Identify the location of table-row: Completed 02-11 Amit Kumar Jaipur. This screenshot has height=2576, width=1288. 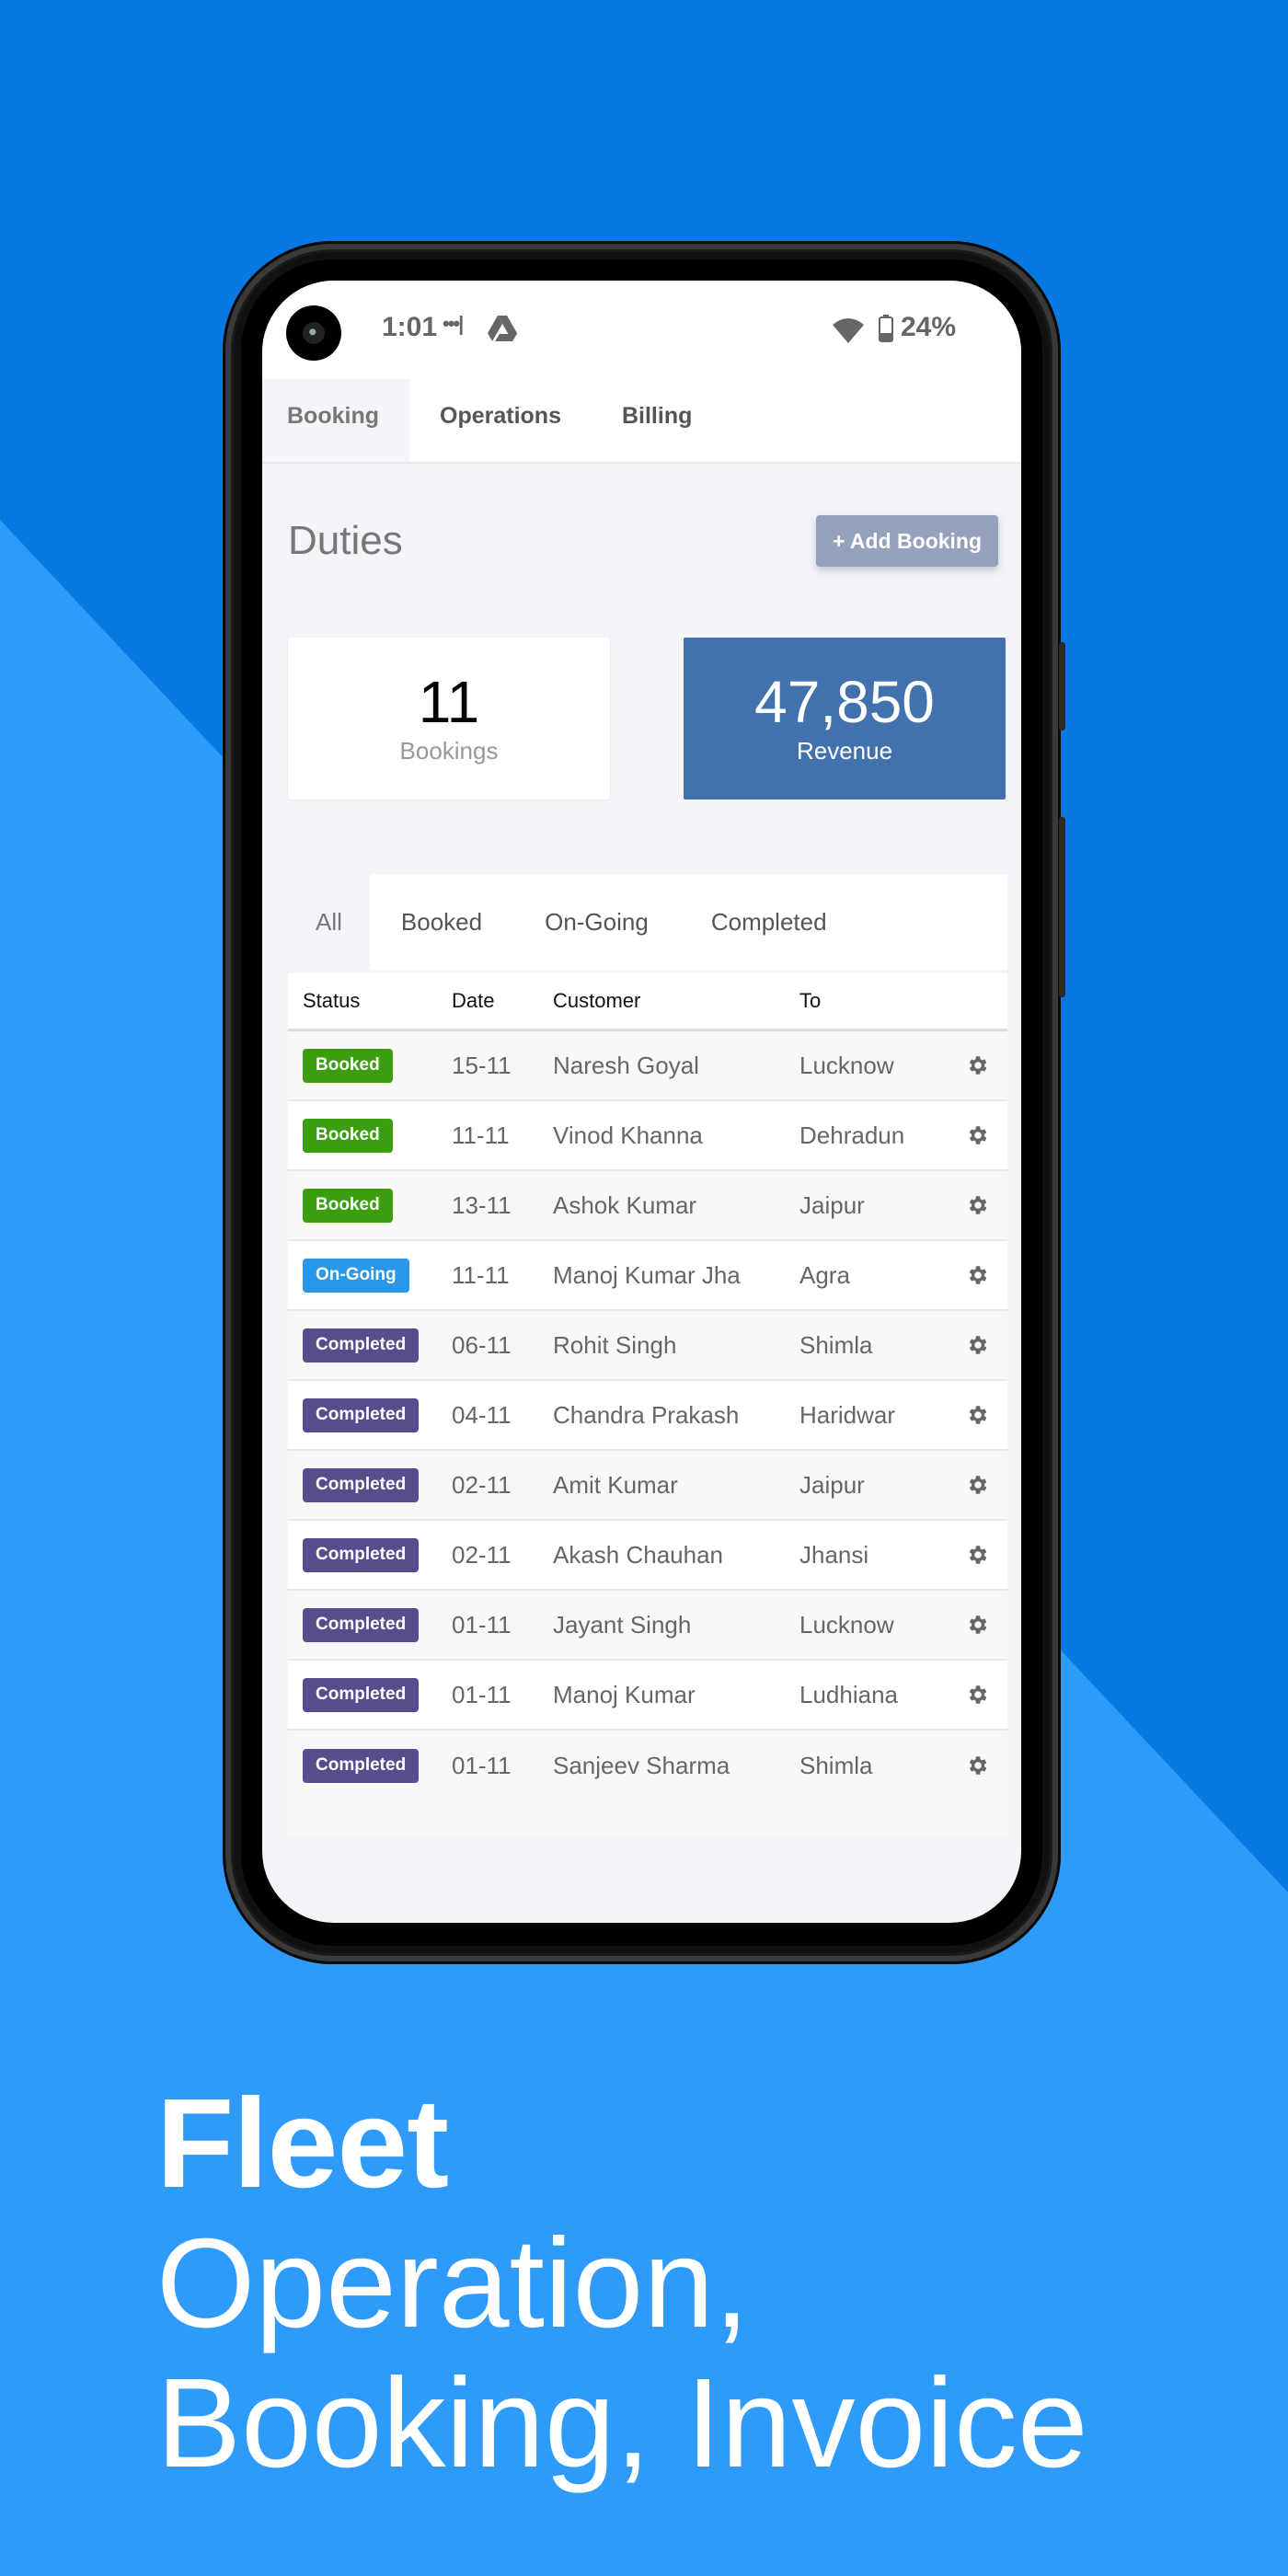
(647, 1486).